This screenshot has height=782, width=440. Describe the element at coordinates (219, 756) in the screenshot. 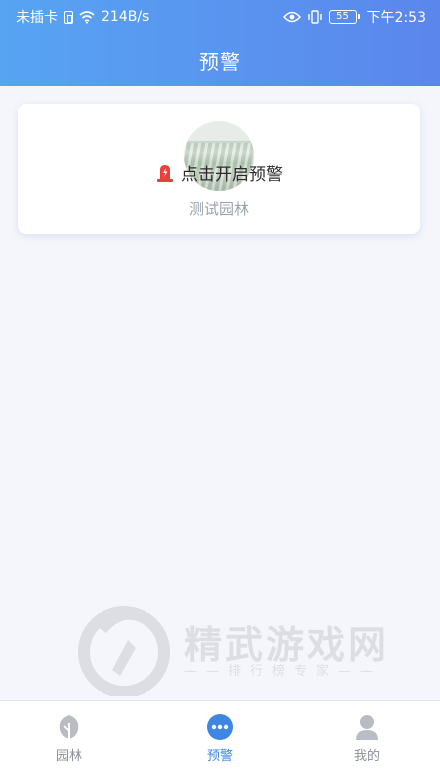

I see `nav-label-alert: 预警` at that location.